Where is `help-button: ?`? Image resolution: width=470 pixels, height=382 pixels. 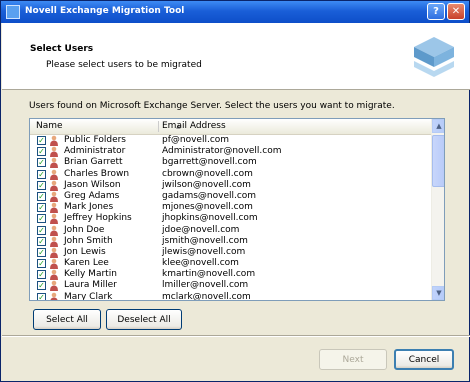 help-button: ? is located at coordinates (436, 11).